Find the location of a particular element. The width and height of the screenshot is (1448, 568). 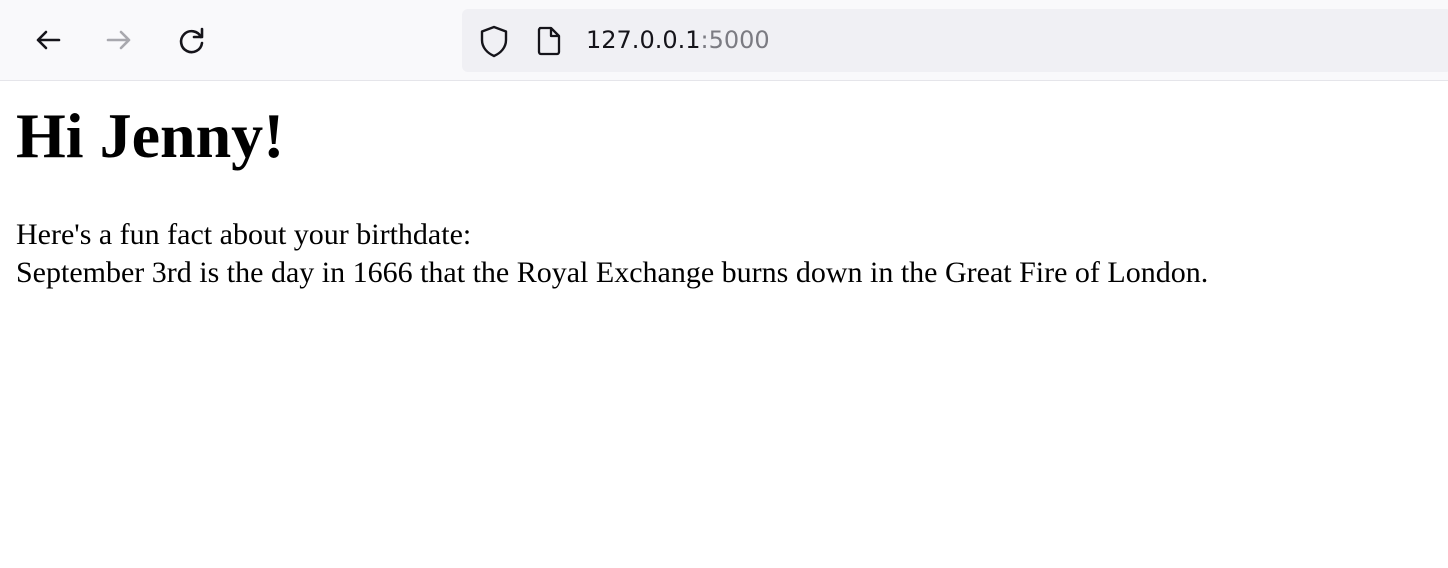

forward-arrow-icon is located at coordinates (119, 40).